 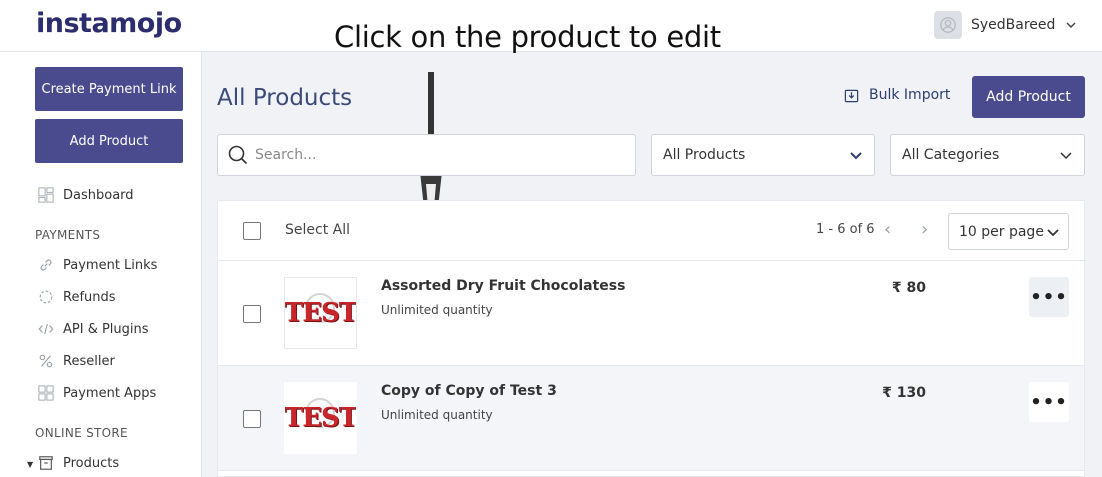 What do you see at coordinates (285, 98) in the screenshot?
I see `page-title: All Products` at bounding box center [285, 98].